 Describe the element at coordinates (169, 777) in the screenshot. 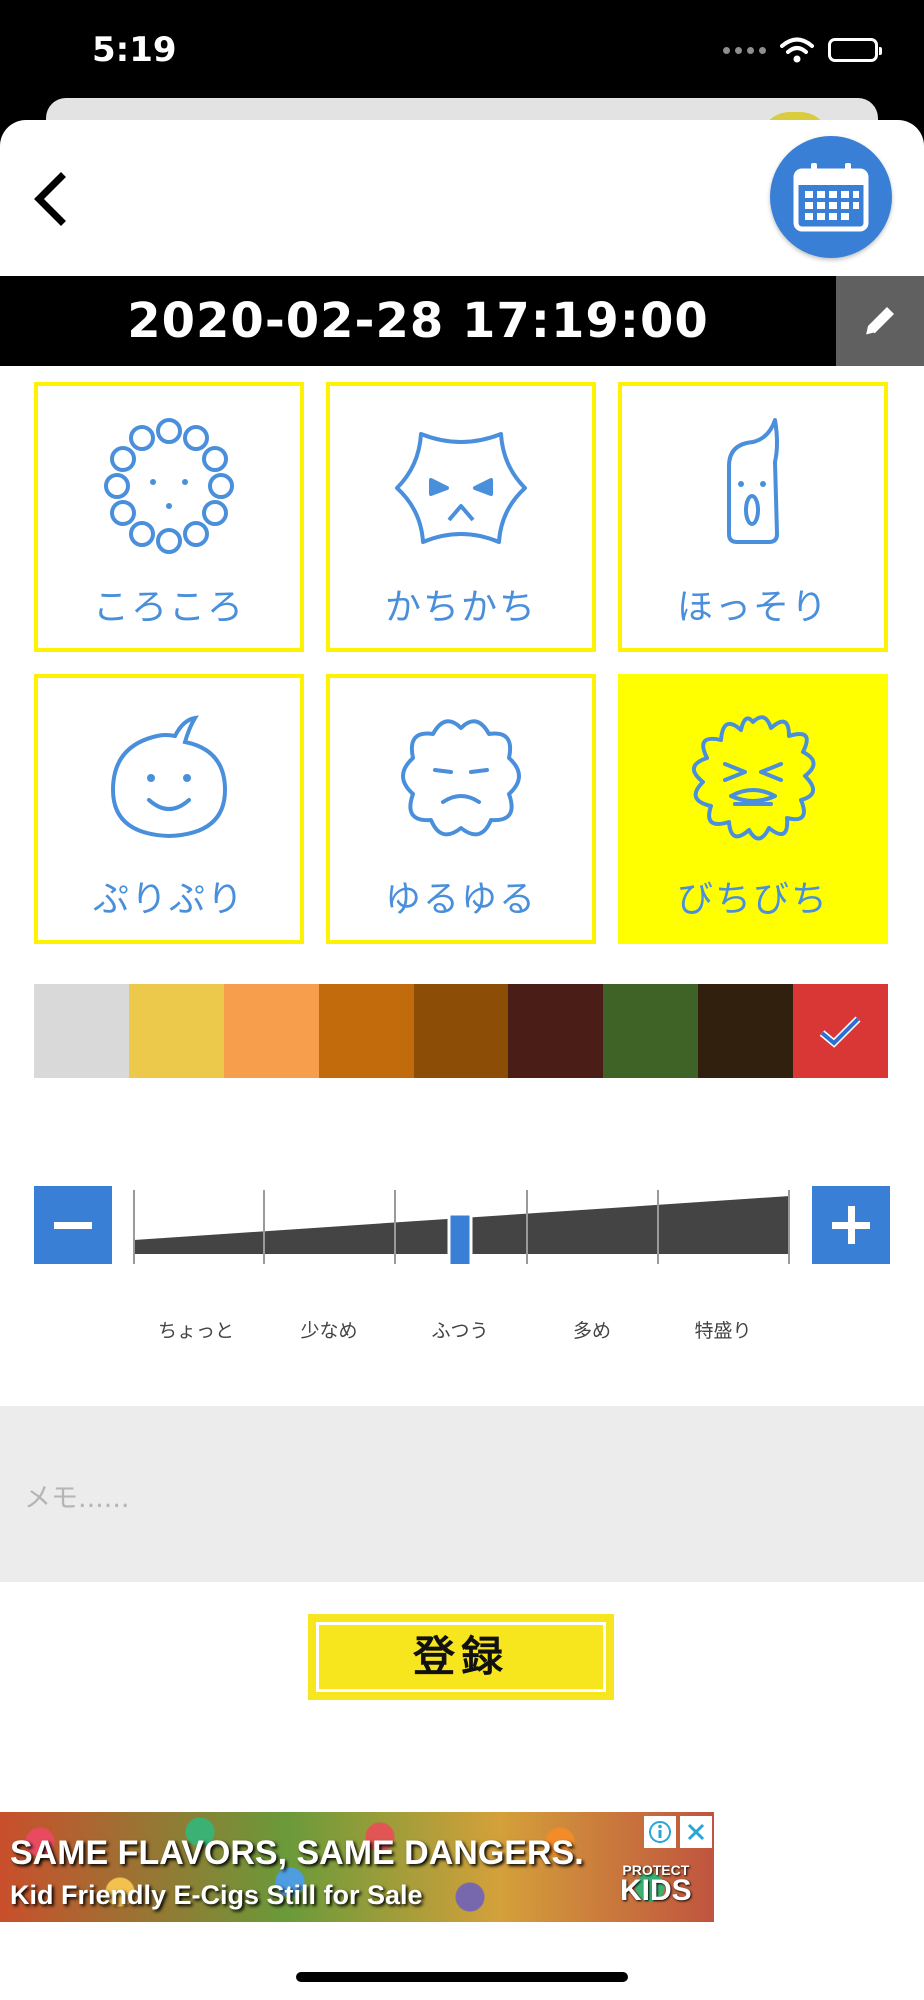

I see `puripuri-icon` at that location.